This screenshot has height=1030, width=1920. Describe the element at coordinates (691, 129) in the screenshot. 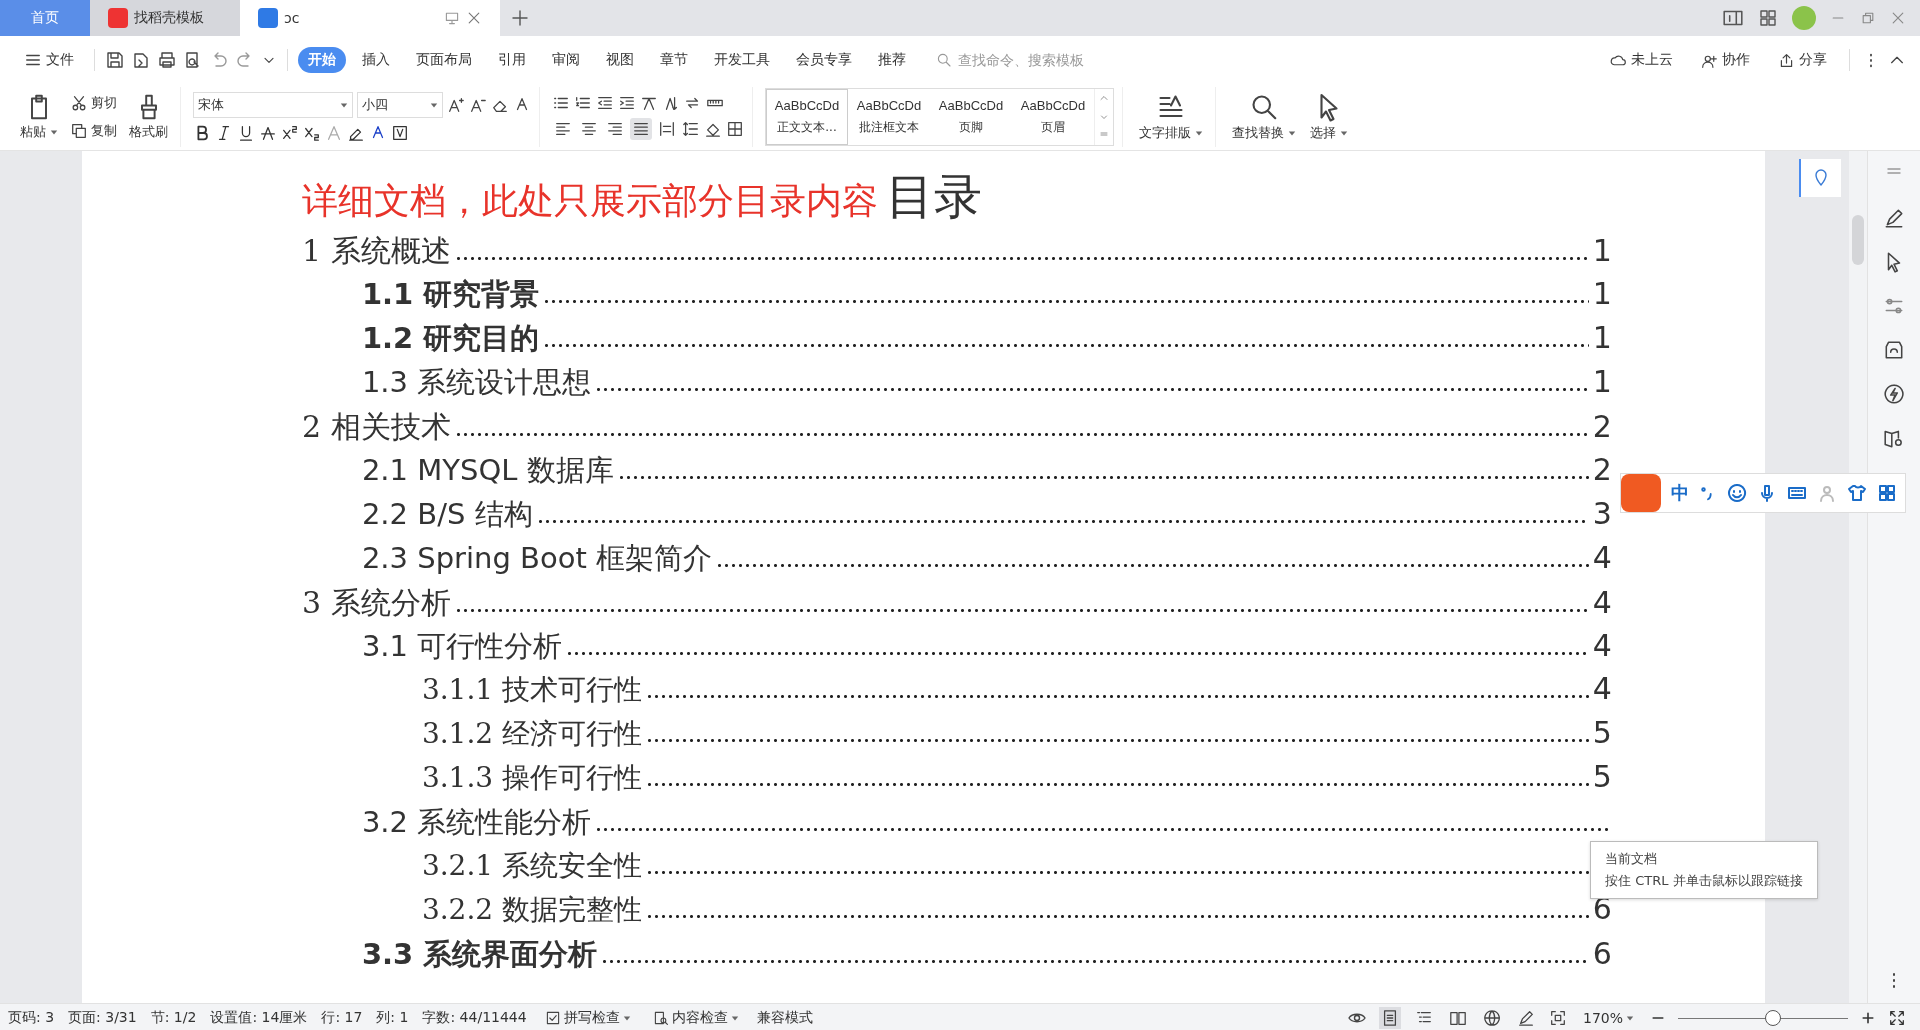

I see `line-spacing-icon` at that location.